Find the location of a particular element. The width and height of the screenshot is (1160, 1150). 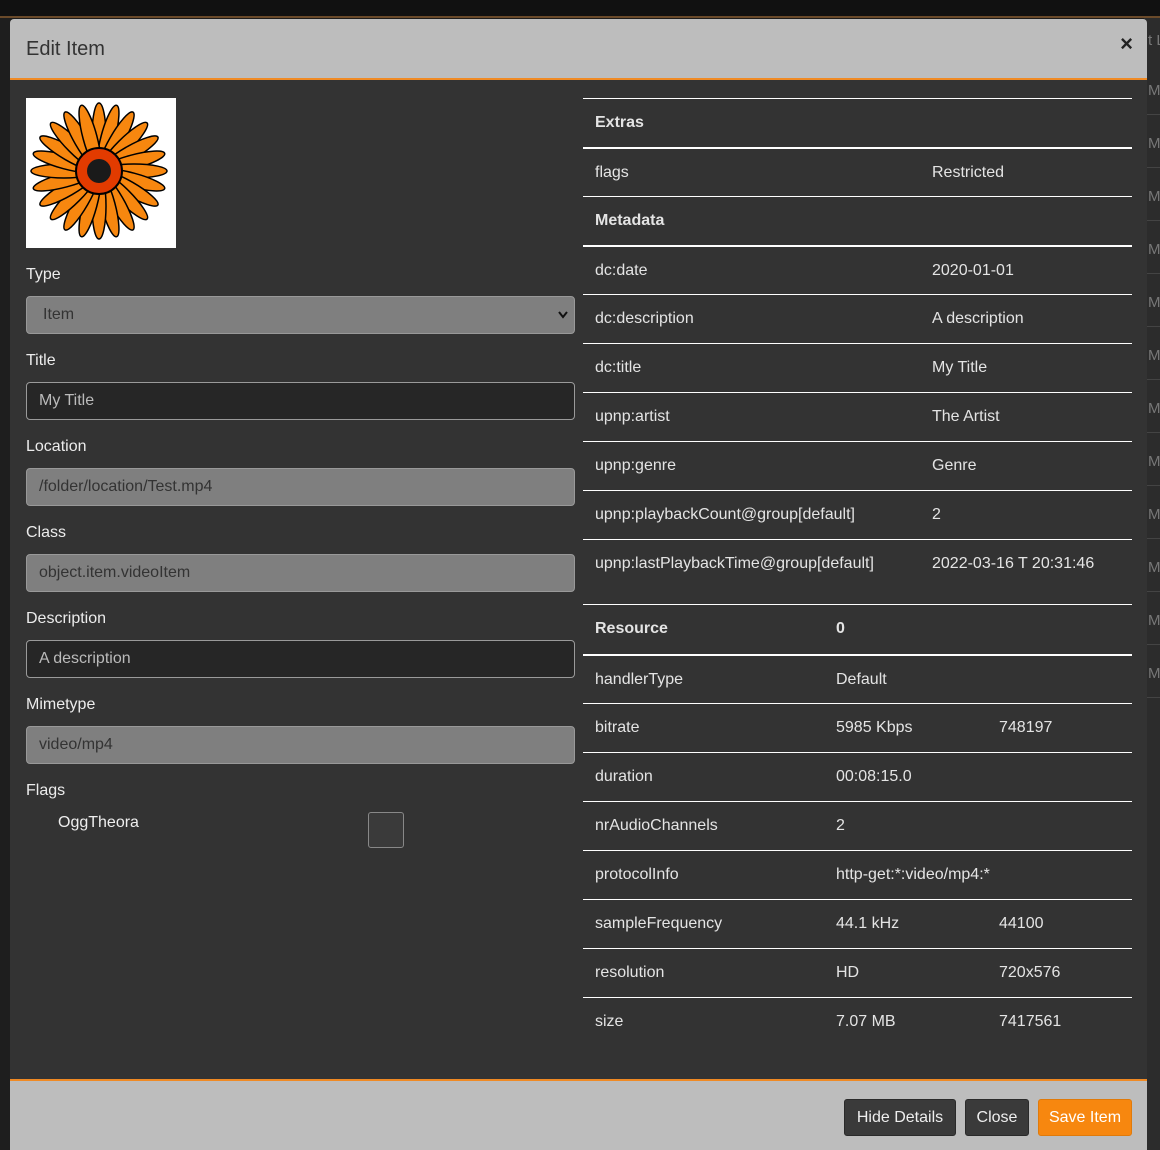

resource-raw: 720x576 is located at coordinates (1030, 972).